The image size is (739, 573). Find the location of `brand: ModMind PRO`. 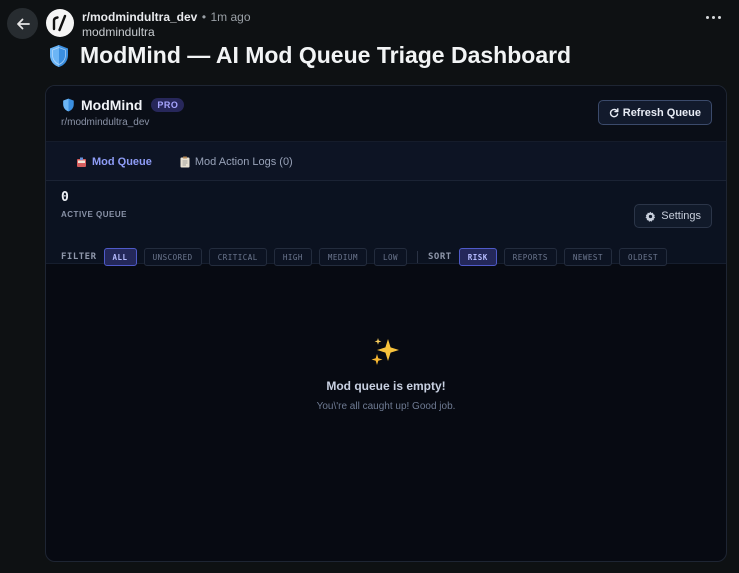

brand: ModMind PRO is located at coordinates (123, 105).